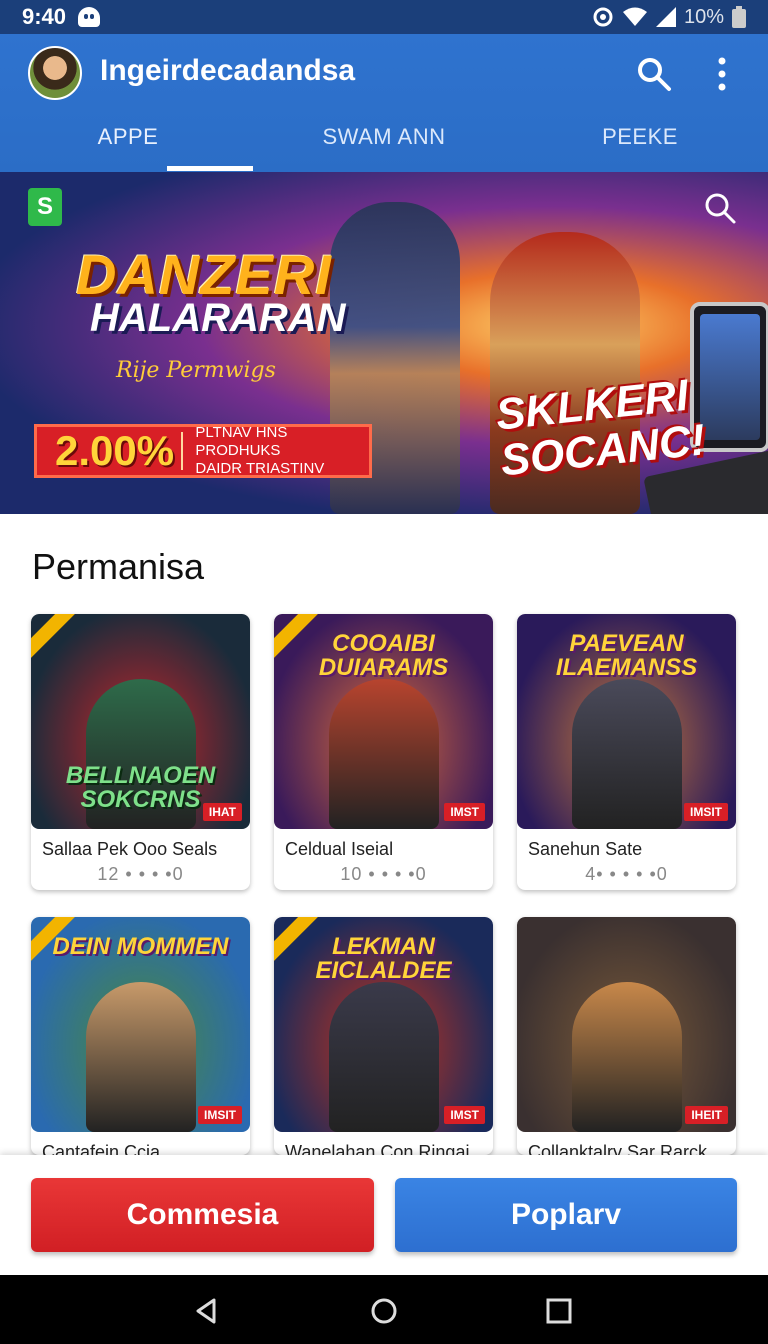  Describe the element at coordinates (218, 318) in the screenshot. I see `banner-title-line2: HALARARAN` at that location.